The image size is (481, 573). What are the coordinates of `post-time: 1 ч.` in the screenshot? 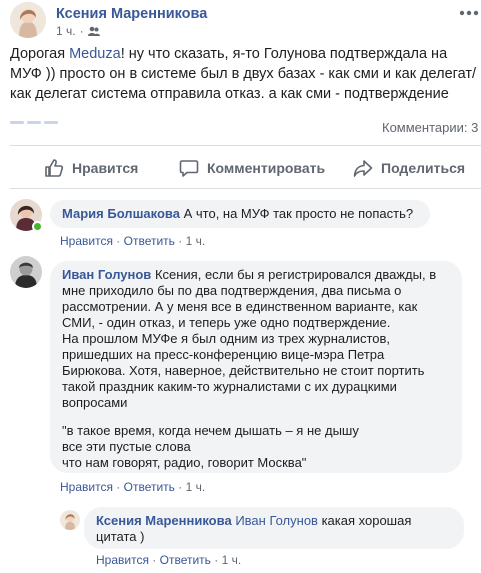 It's located at (66, 31).